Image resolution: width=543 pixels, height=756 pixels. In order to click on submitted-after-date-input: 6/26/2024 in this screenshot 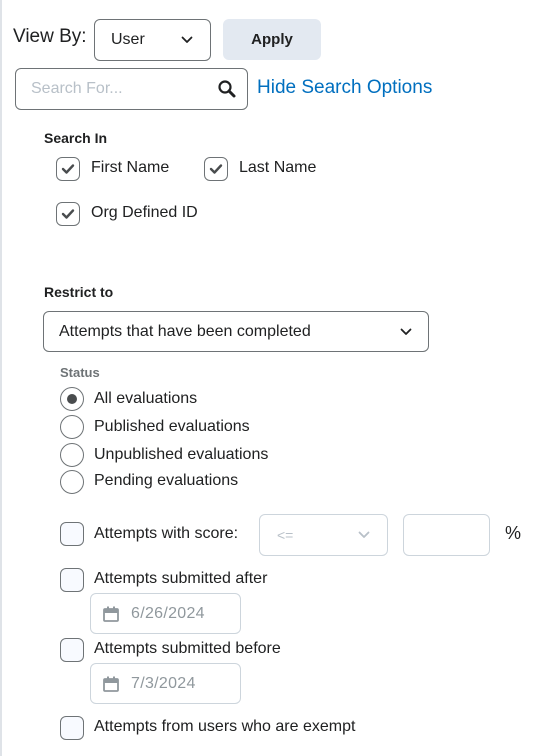, I will do `click(165, 613)`.